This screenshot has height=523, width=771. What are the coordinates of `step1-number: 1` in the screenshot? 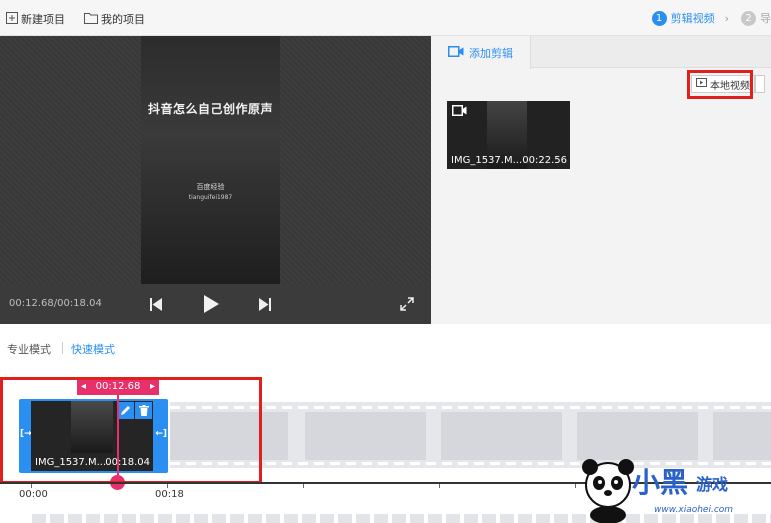 It's located at (659, 18).